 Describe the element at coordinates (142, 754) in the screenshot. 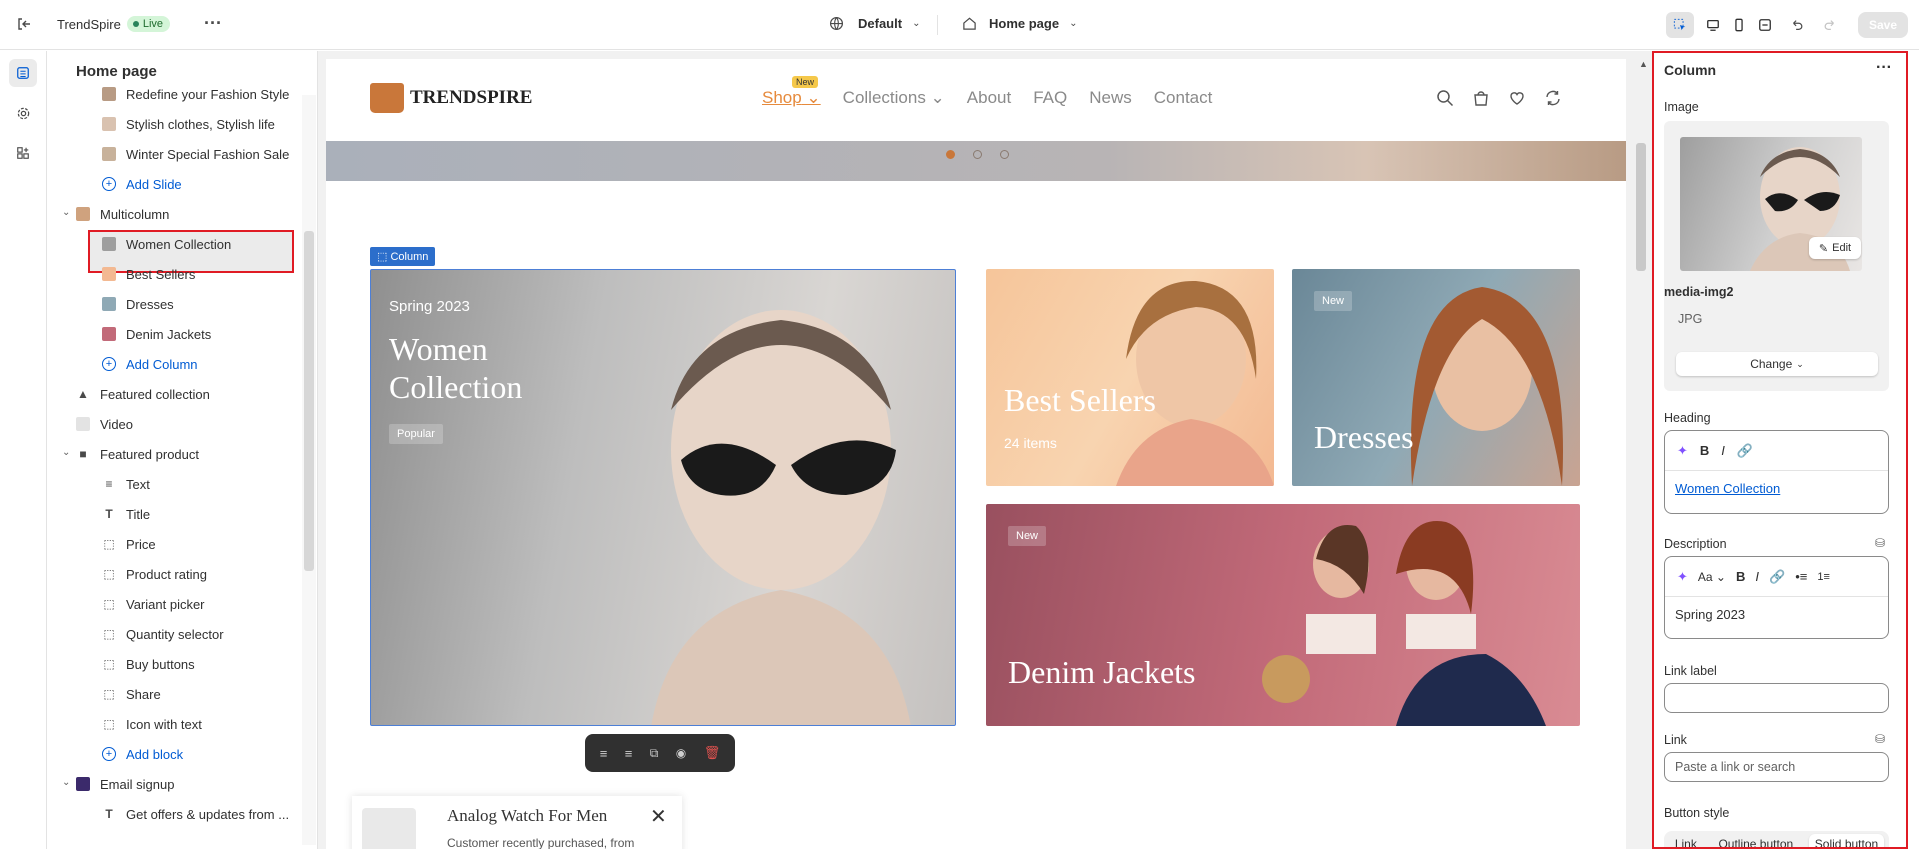

I see `add-block-button: + Add block` at that location.